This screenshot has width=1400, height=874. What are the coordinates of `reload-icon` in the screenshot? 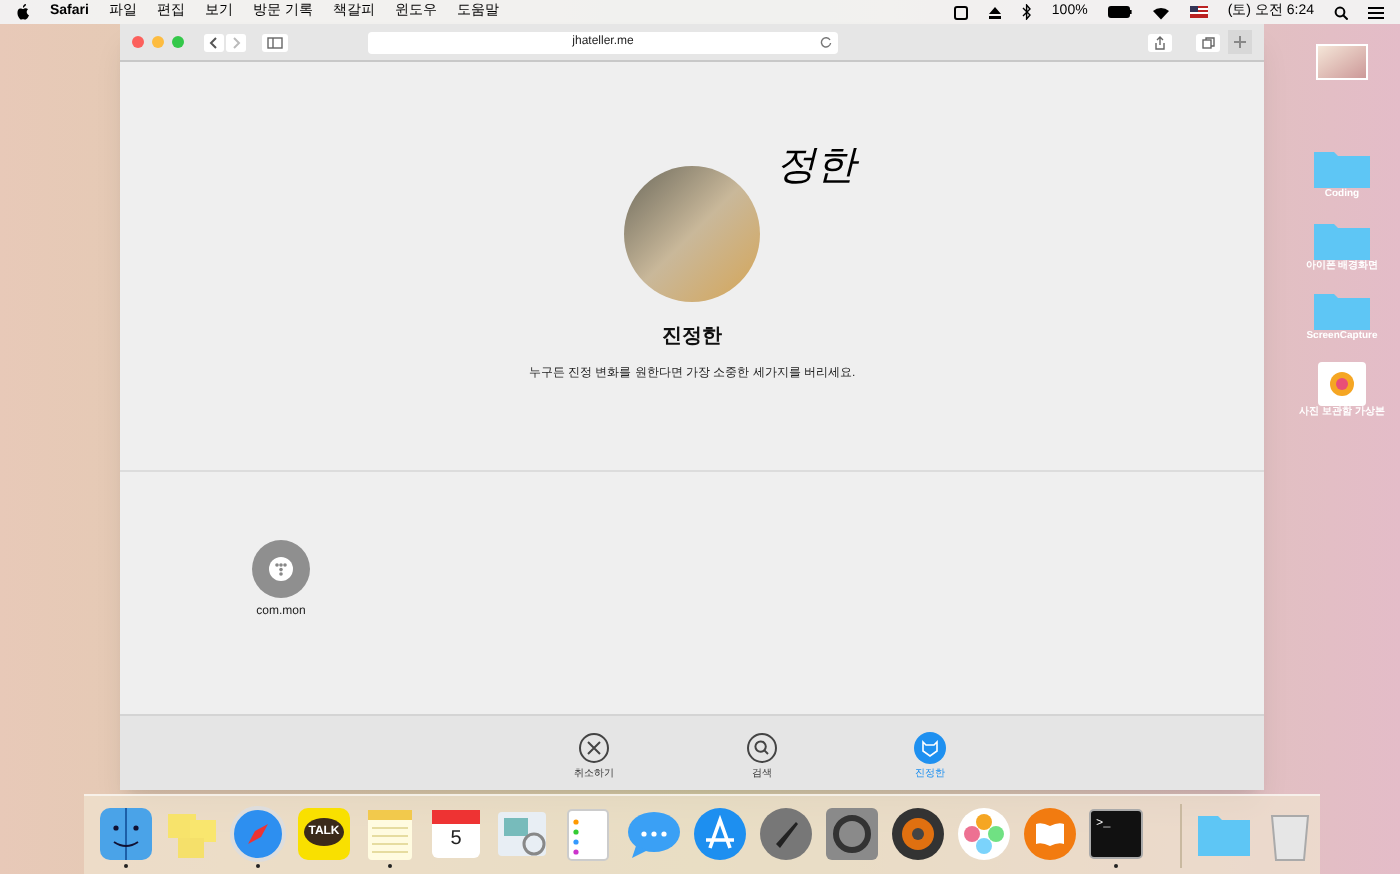 It's located at (826, 42).